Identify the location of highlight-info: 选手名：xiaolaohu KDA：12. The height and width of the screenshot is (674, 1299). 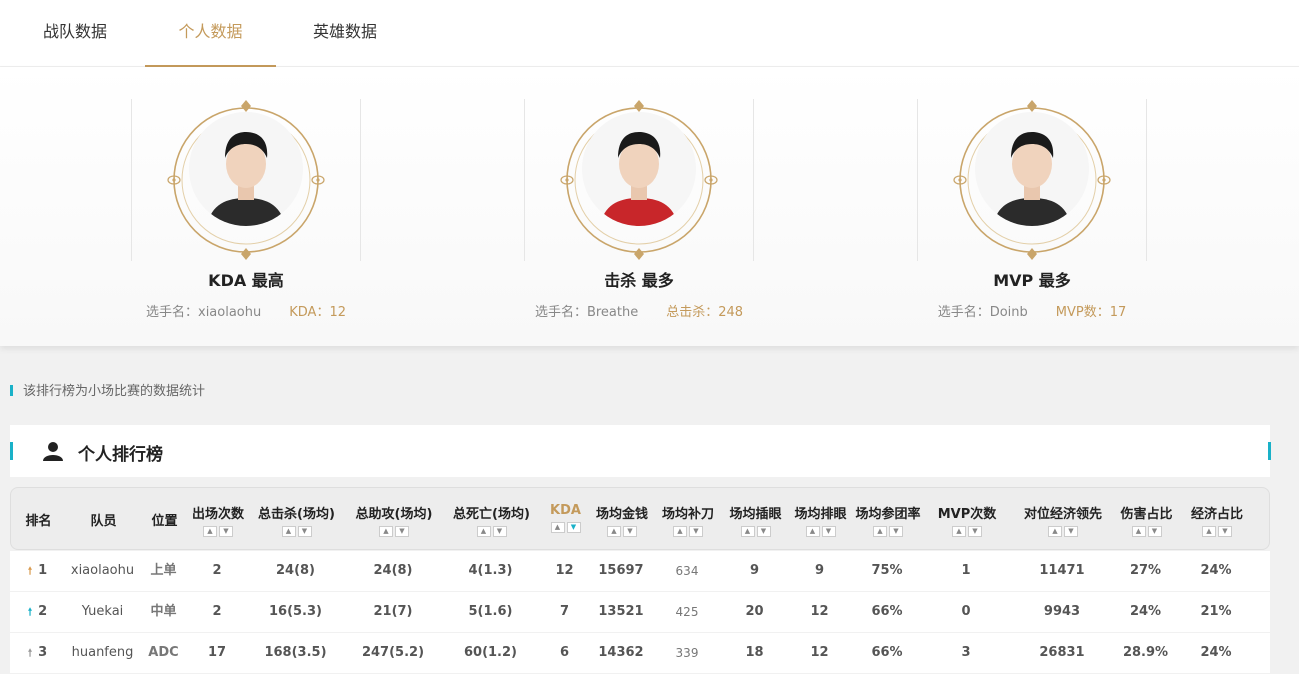
(246, 310).